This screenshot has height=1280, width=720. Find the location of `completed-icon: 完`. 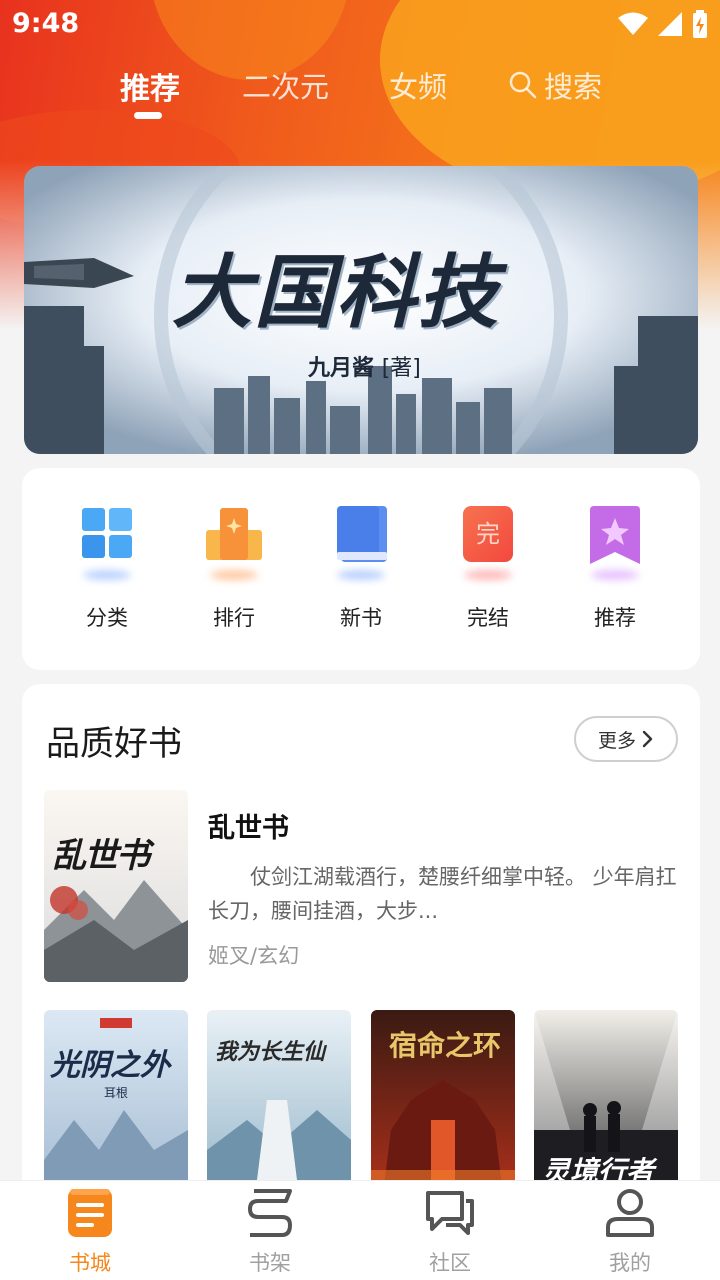

completed-icon: 完 is located at coordinates (488, 544).